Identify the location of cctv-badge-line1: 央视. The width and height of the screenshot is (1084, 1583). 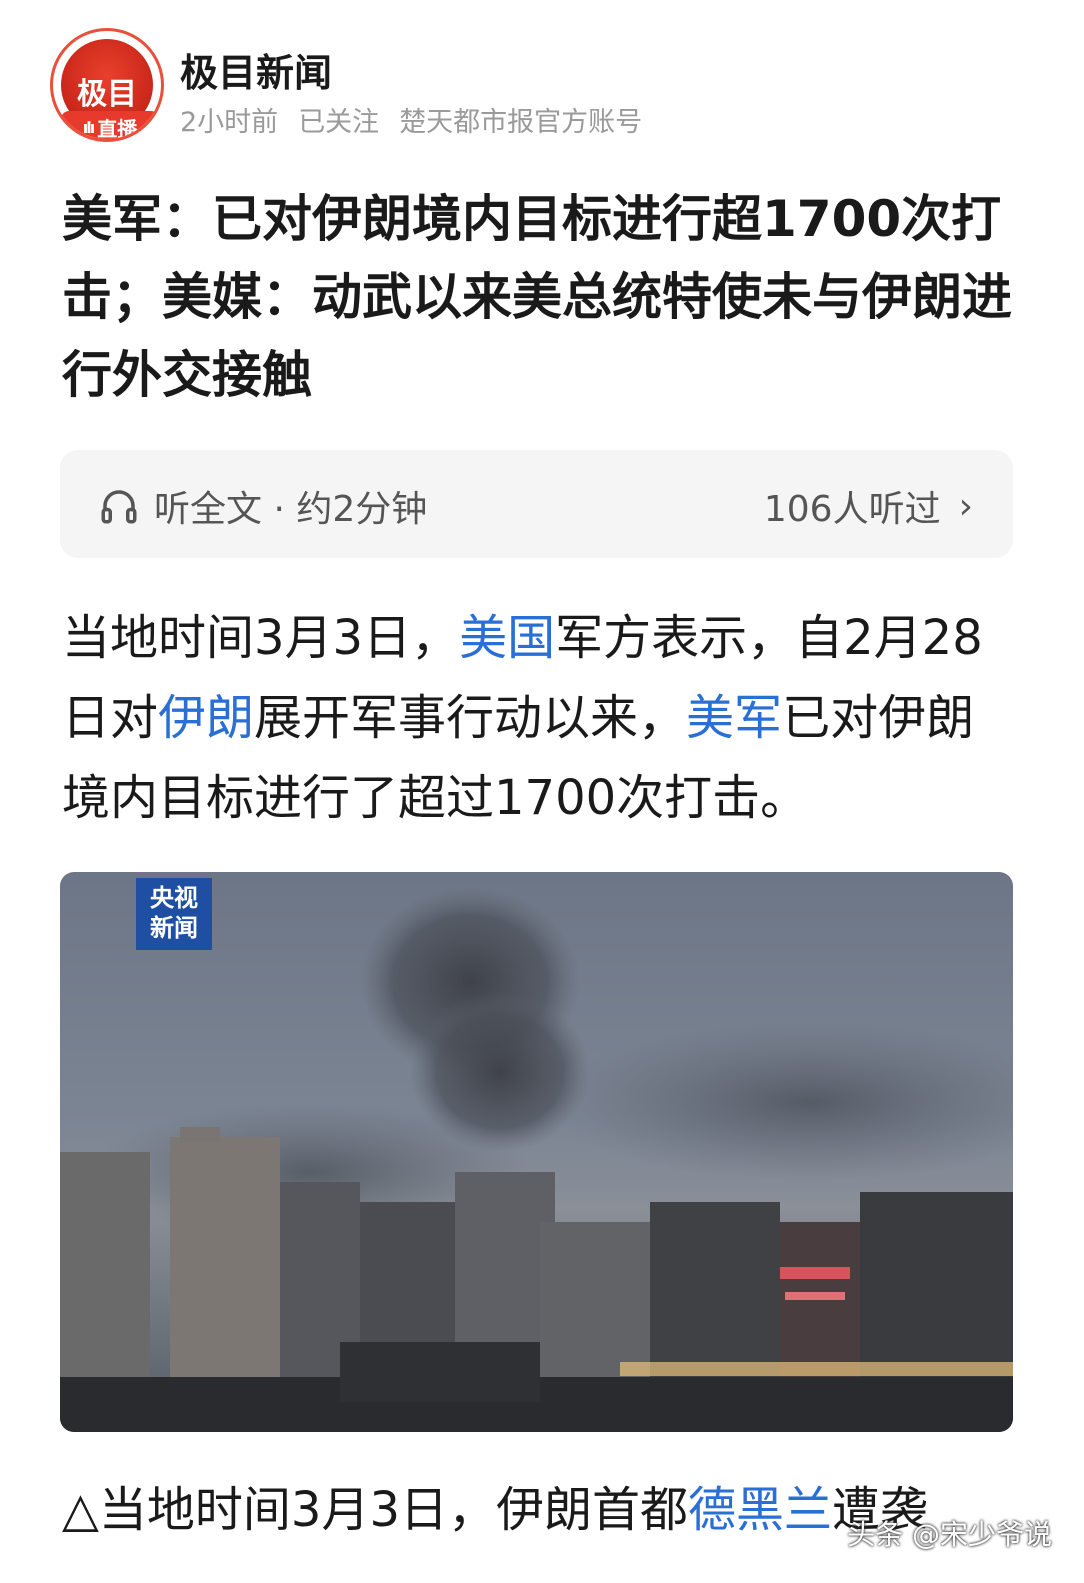
(174, 898).